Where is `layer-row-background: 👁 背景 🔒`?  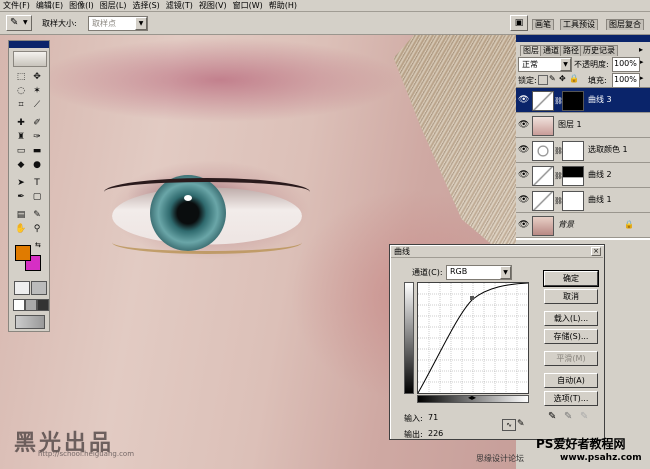 layer-row-background: 👁 背景 🔒 is located at coordinates (583, 225).